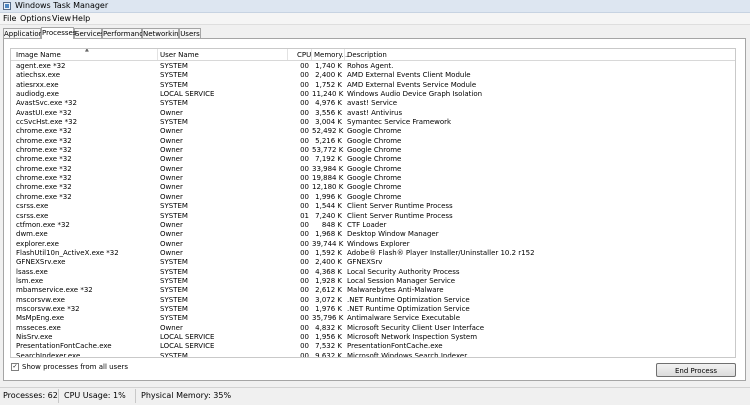 Image resolution: width=750 pixels, height=405 pixels. I want to click on process-memory: 7,192 K, so click(328, 159).